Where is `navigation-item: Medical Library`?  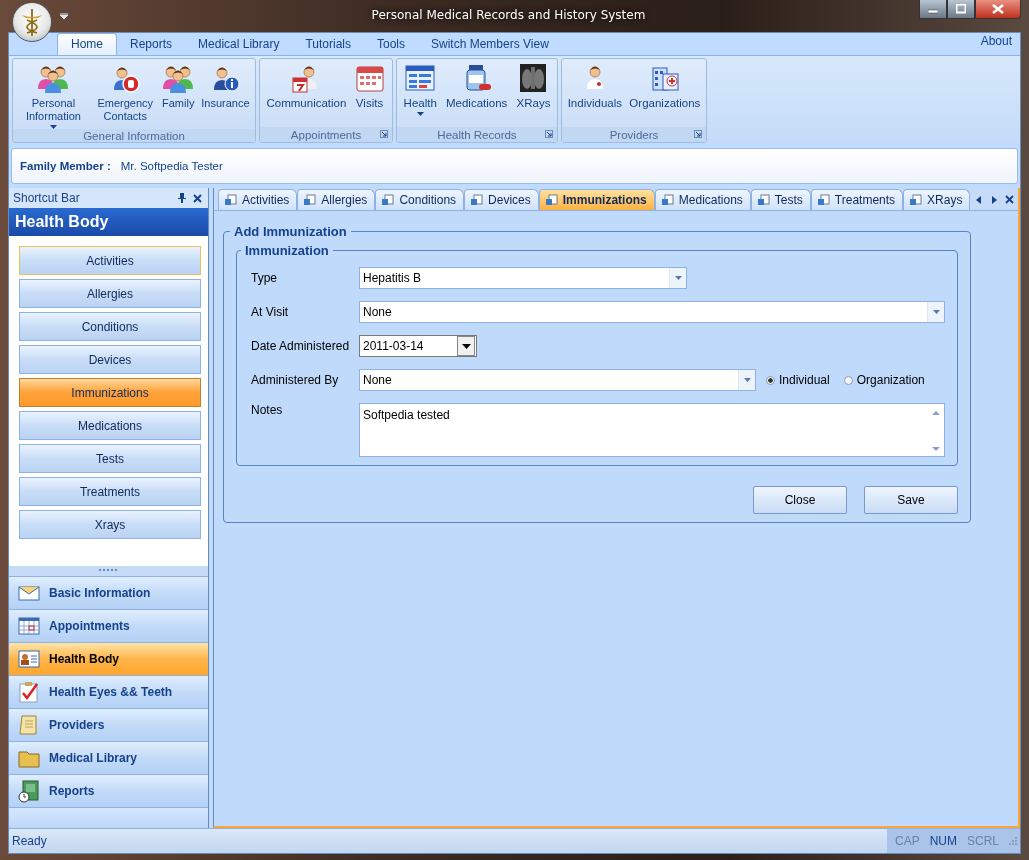 navigation-item: Medical Library is located at coordinates (108, 757).